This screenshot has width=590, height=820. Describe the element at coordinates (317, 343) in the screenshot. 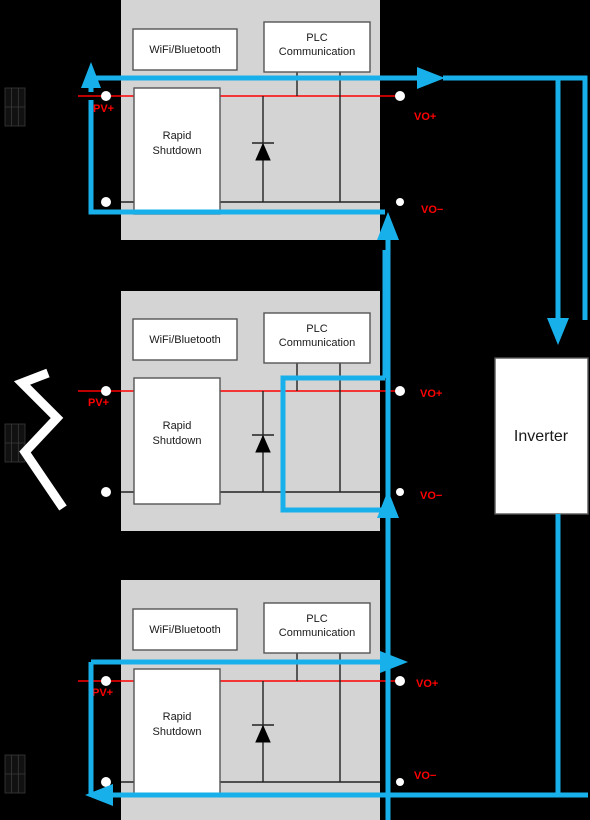

I see `module-2-plc-label-line2: Communication` at that location.